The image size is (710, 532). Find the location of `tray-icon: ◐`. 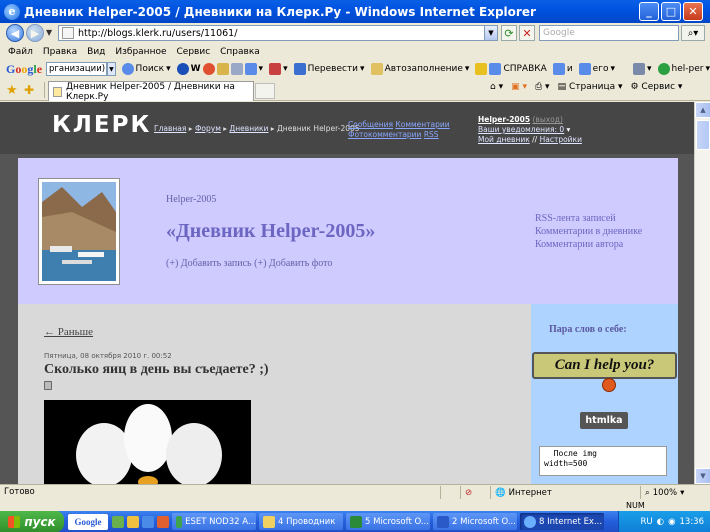

tray-icon: ◐ is located at coordinates (660, 522).